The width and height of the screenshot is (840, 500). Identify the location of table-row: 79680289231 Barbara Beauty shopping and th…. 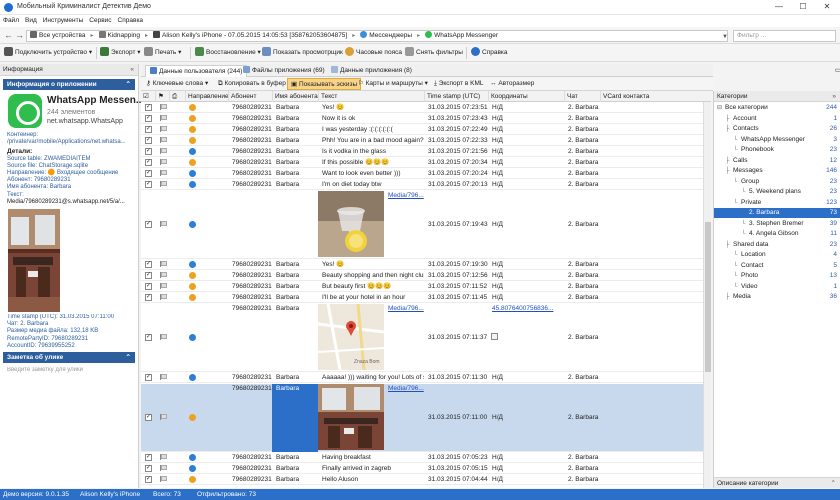
(426, 276).